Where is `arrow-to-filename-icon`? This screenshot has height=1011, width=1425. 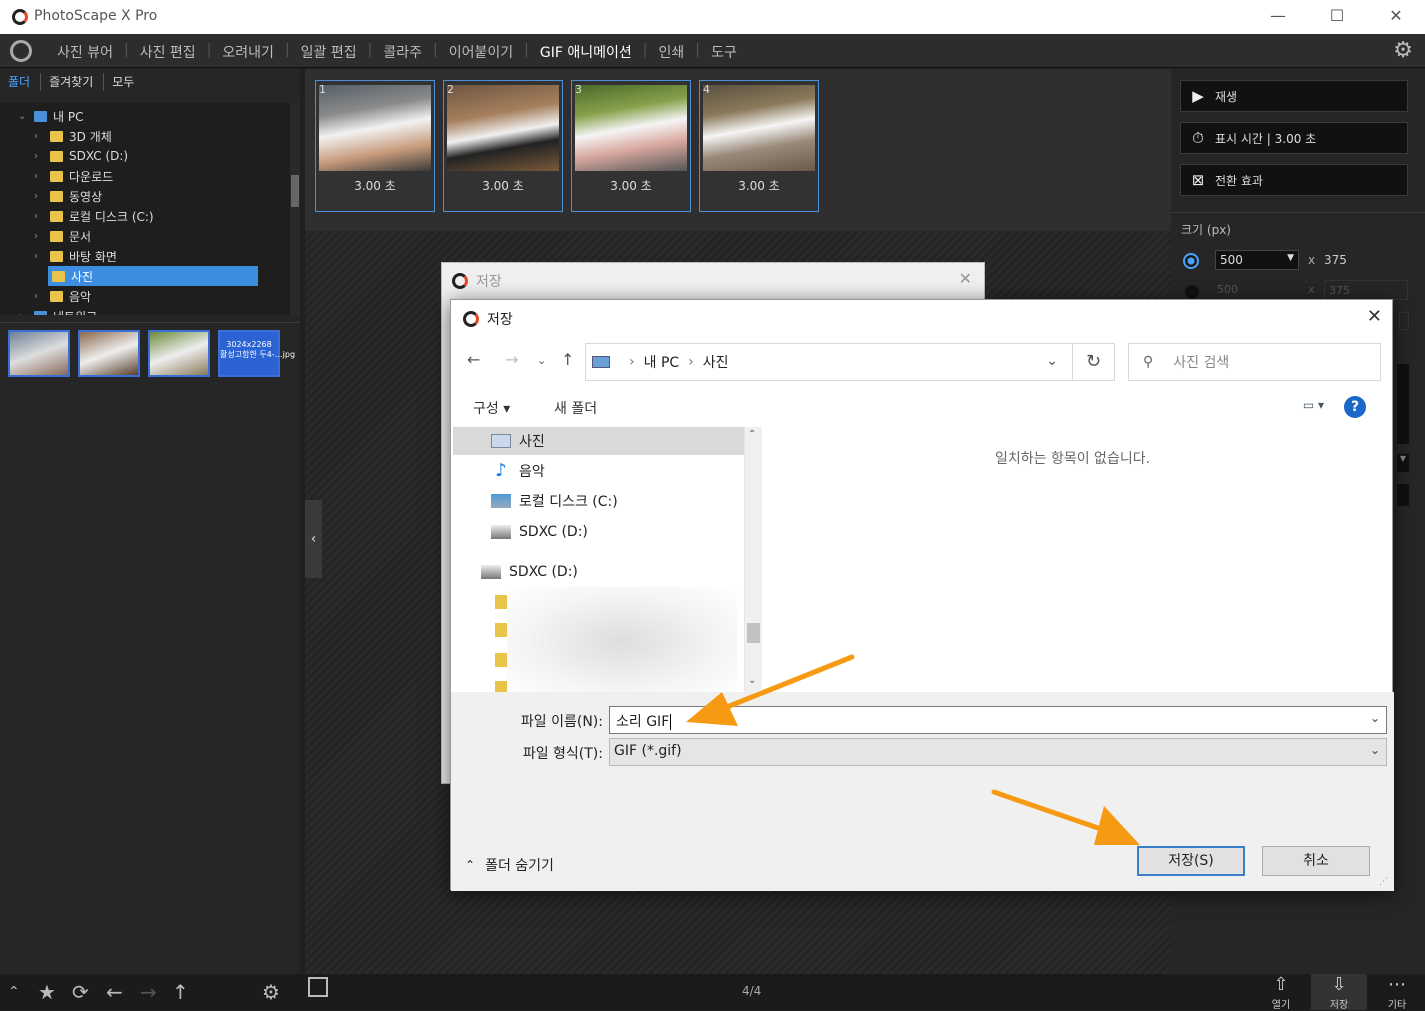
arrow-to-filename-icon is located at coordinates (770, 690).